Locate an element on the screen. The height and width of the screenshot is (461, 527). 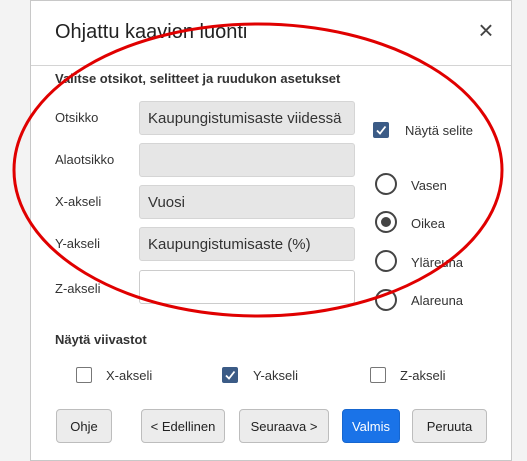
grid-y-axis-checkbox is located at coordinates (230, 375).